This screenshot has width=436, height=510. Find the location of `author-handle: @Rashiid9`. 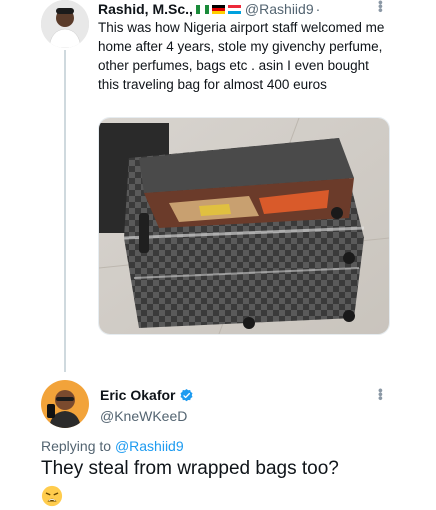

author-handle: @Rashiid9 is located at coordinates (279, 9).